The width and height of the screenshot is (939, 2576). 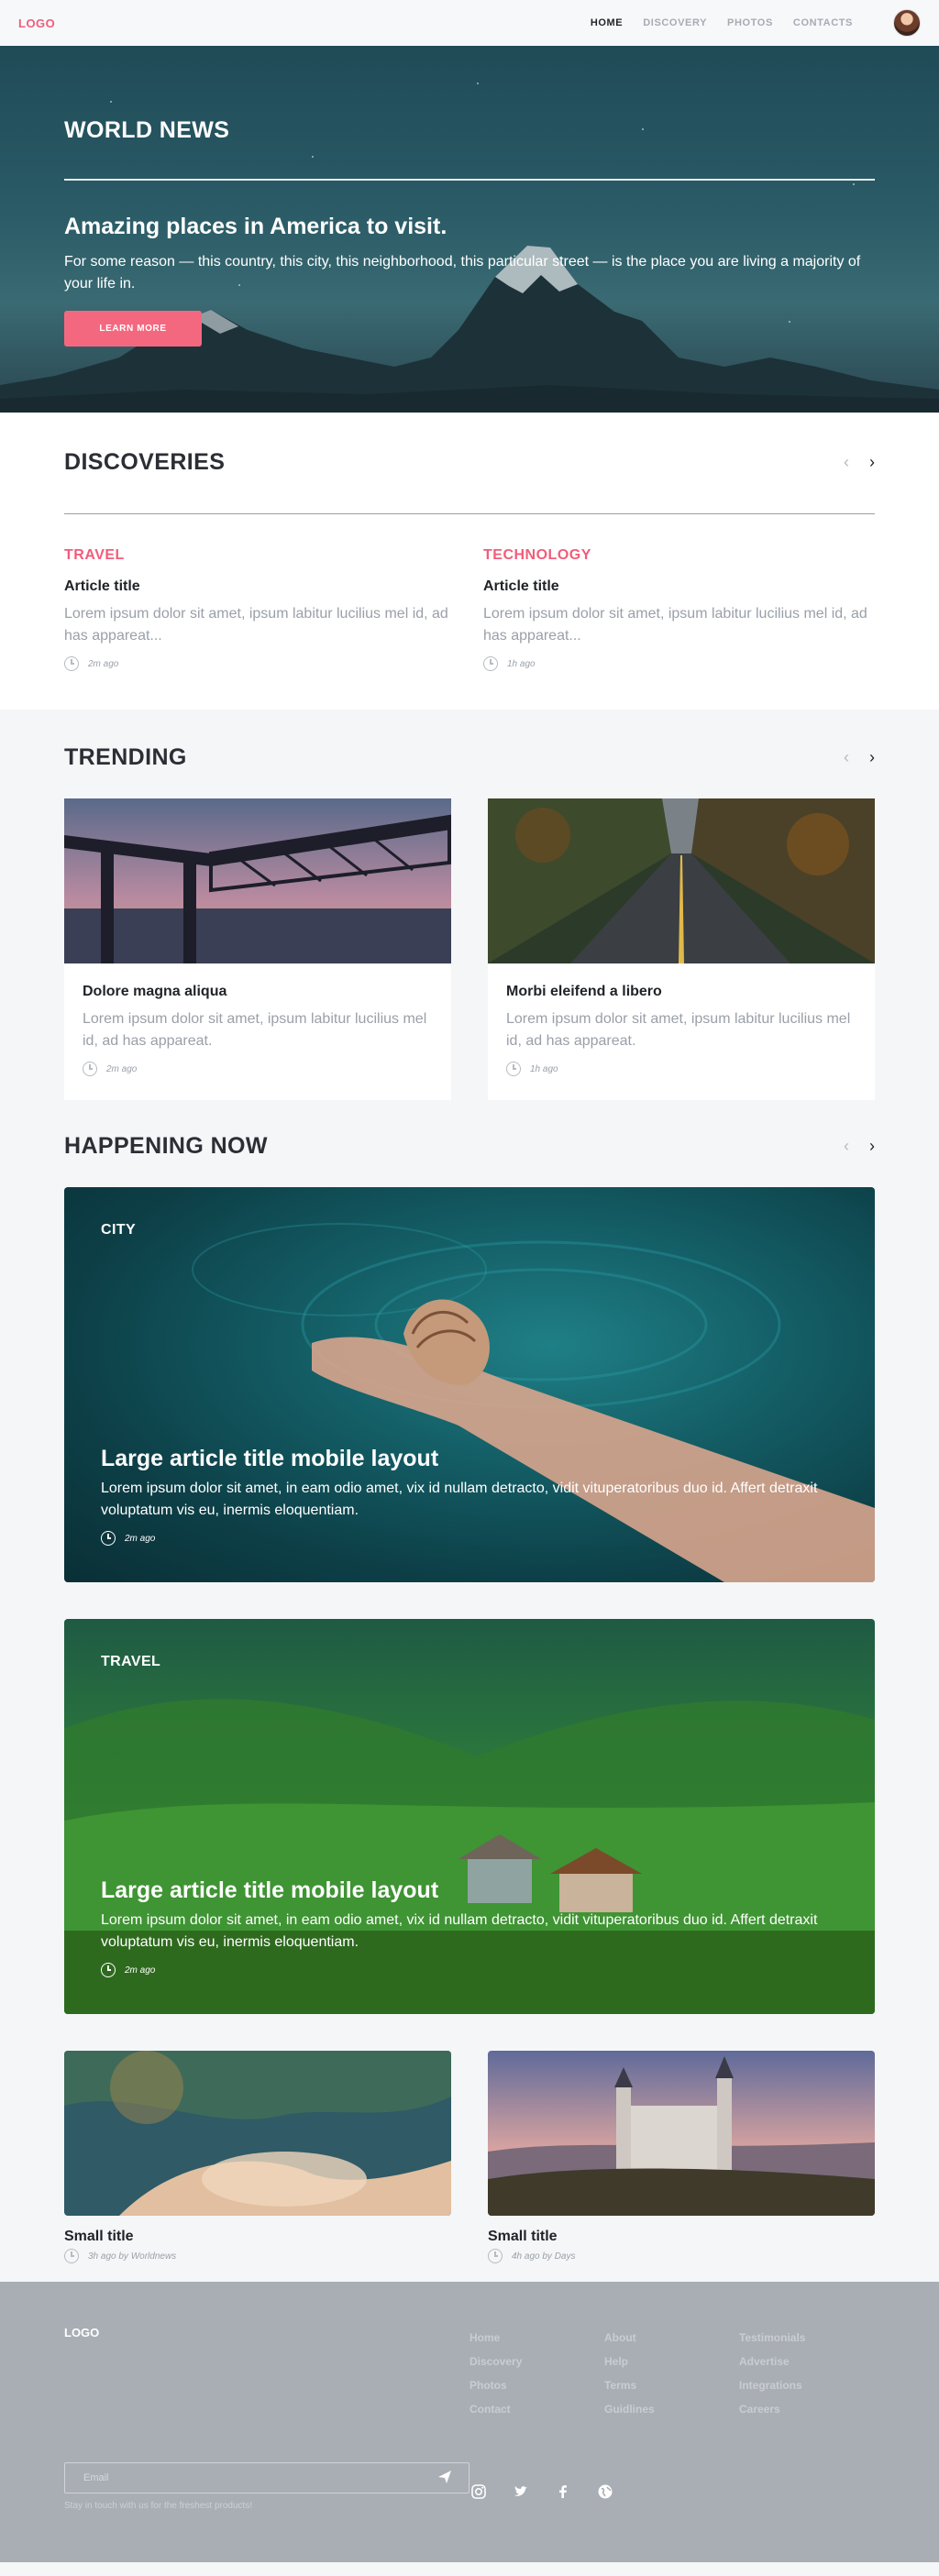 I want to click on abstract-texture-image, so click(x=258, y=2133).